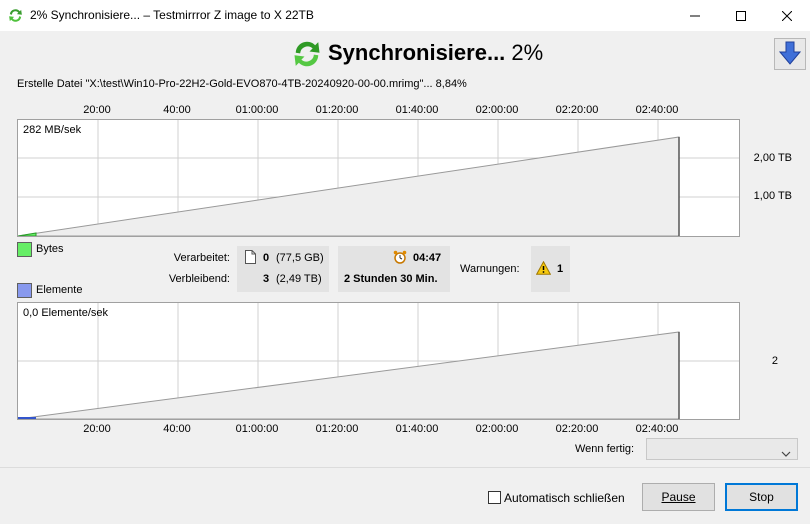 This screenshot has width=810, height=524. Describe the element at coordinates (786, 453) in the screenshot. I see `chevron-down-icon` at that location.